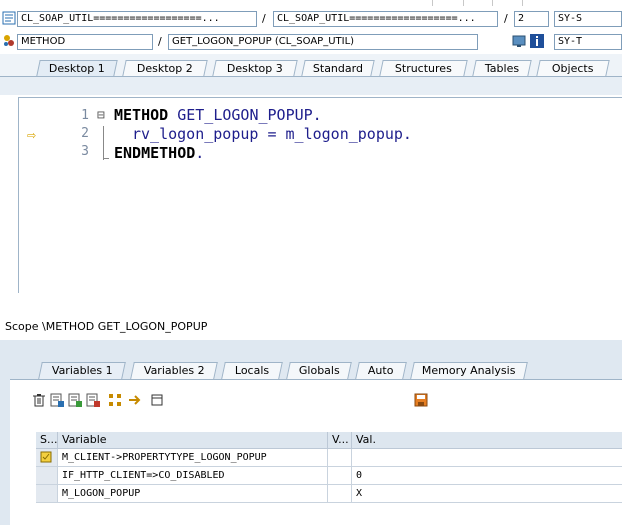 The height and width of the screenshot is (526, 622). I want to click on line-number: 3, so click(85, 151).